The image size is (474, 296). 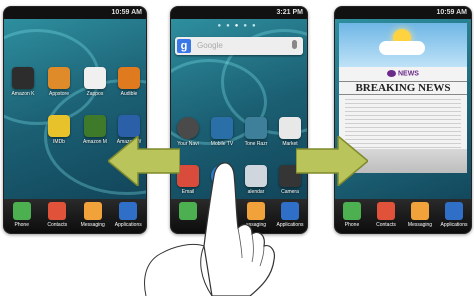 What do you see at coordinates (58, 94) in the screenshot?
I see `app-label: Appstore` at bounding box center [58, 94].